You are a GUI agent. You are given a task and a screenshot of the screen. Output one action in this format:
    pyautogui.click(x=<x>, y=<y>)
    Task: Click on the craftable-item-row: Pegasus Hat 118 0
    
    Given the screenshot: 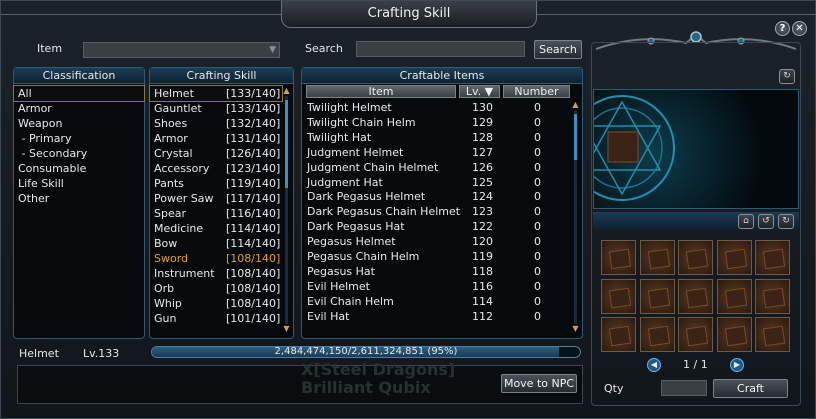 What is the action you would take?
    pyautogui.click(x=436, y=271)
    